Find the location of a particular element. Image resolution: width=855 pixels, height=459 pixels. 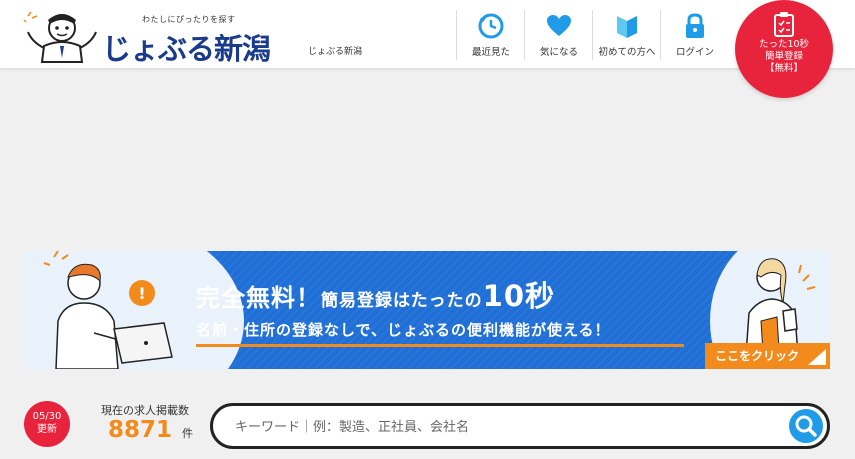

register-line2: 簡単登録 is located at coordinates (783, 56).